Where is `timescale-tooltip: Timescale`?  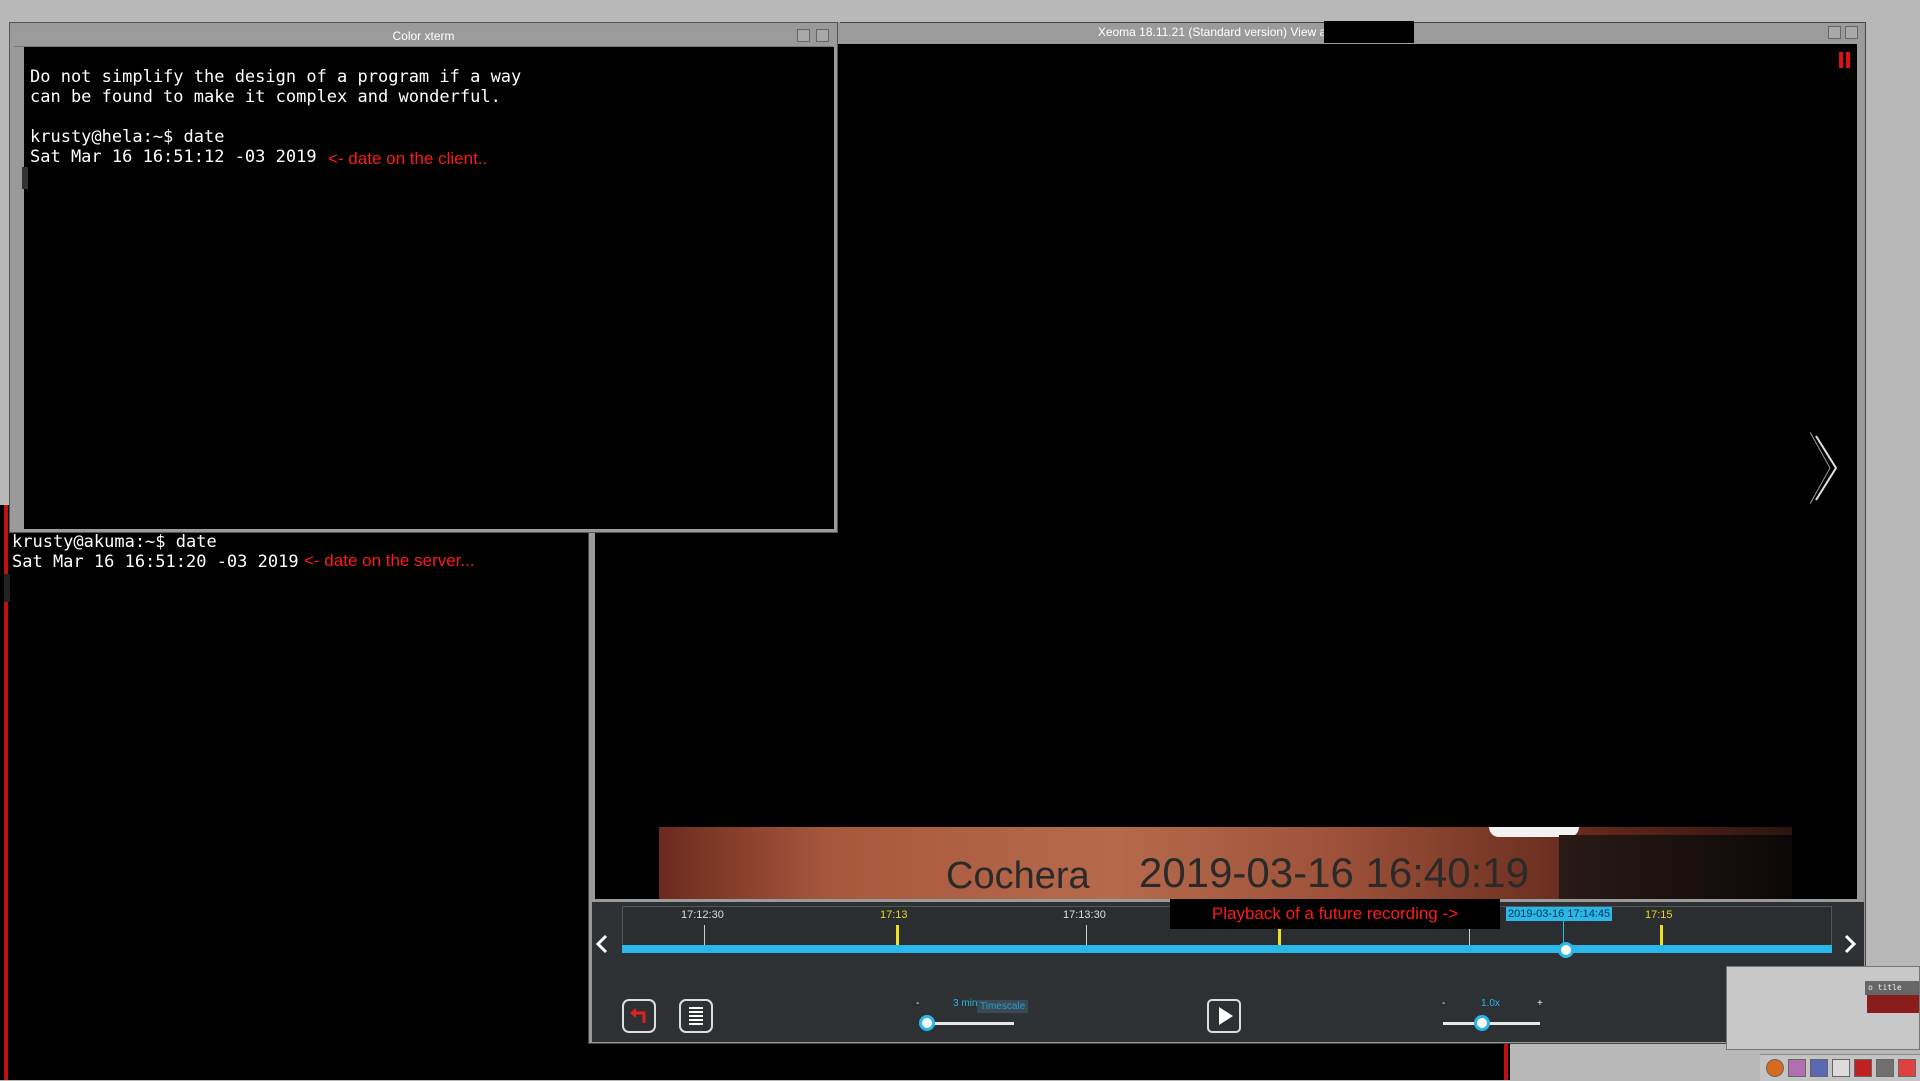 timescale-tooltip: Timescale is located at coordinates (1003, 1006).